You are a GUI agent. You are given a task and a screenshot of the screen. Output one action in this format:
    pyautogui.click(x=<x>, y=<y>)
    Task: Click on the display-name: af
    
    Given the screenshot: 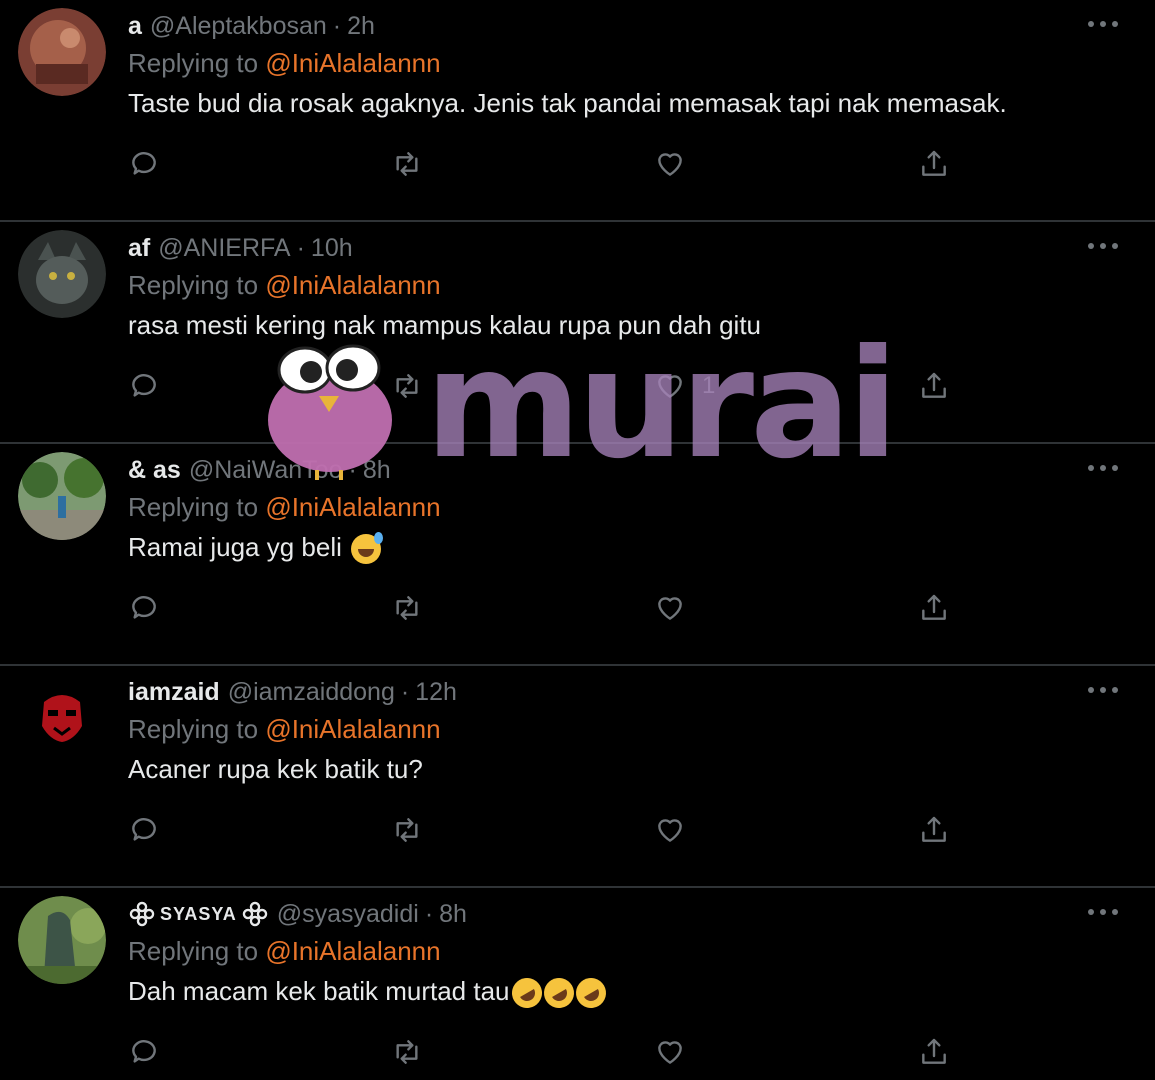 What is the action you would take?
    pyautogui.click(x=139, y=248)
    